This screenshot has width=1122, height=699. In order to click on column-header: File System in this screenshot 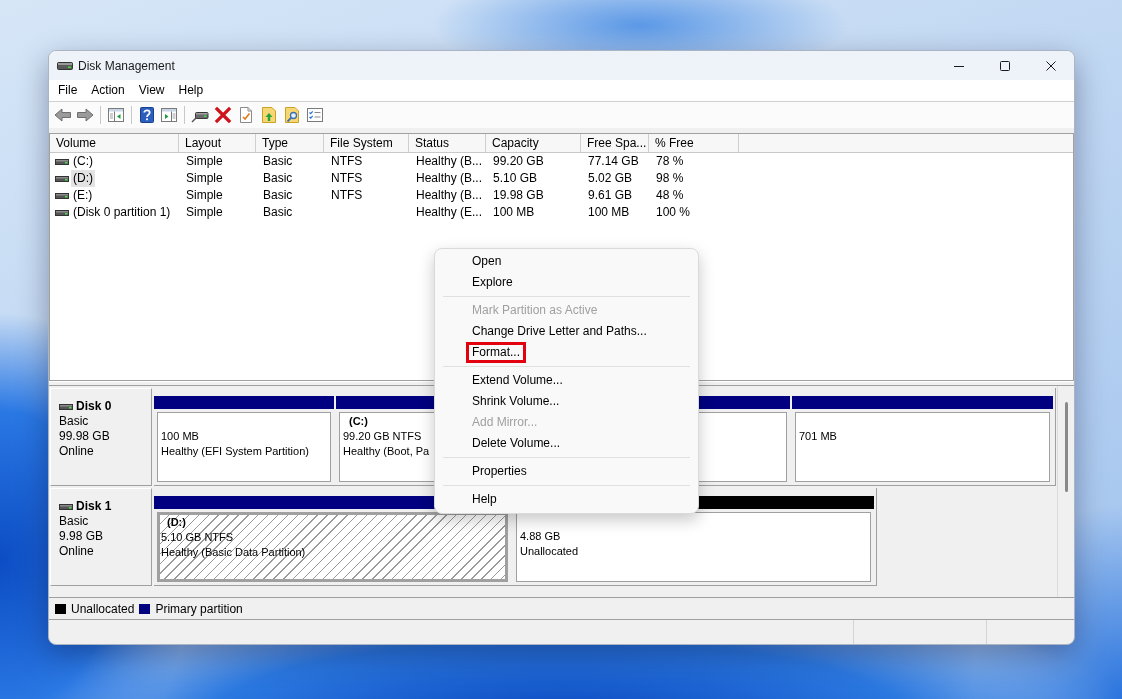, I will do `click(366, 143)`.